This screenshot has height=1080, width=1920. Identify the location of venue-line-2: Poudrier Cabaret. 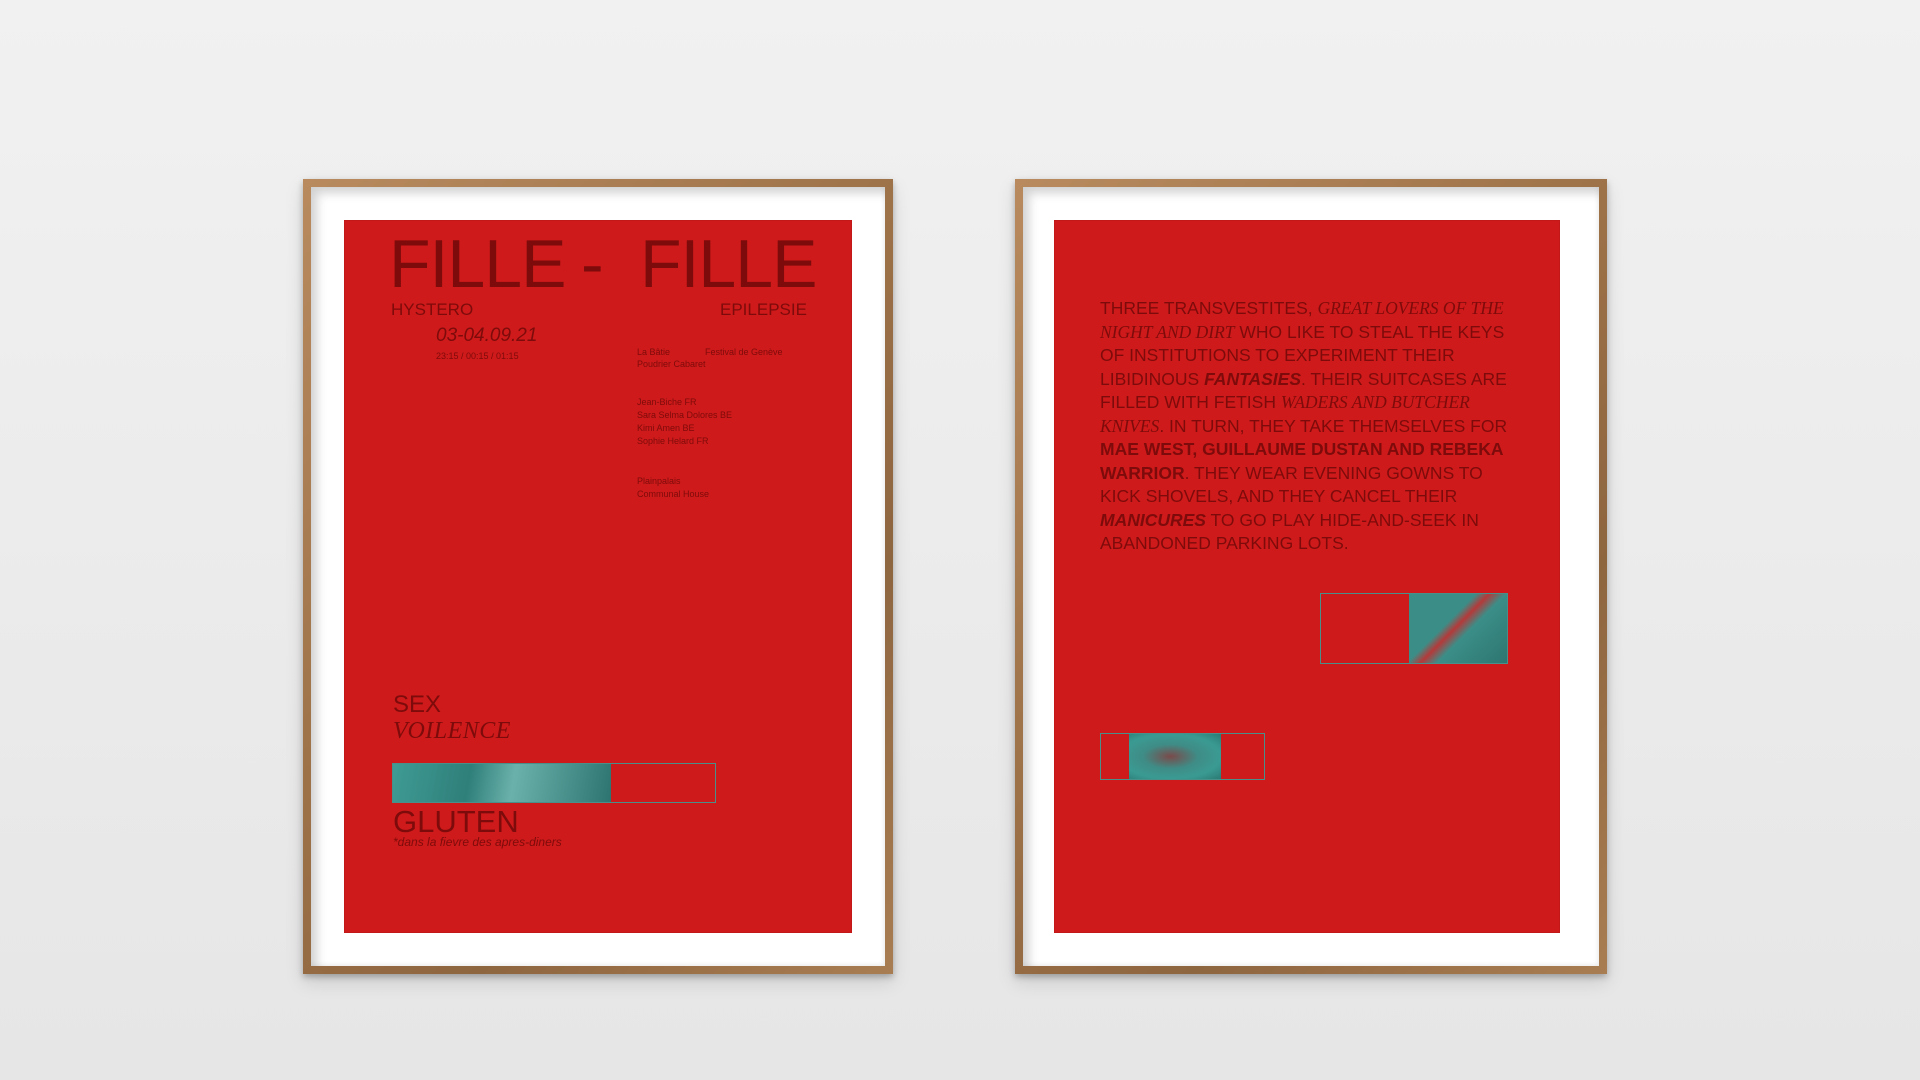
(671, 364).